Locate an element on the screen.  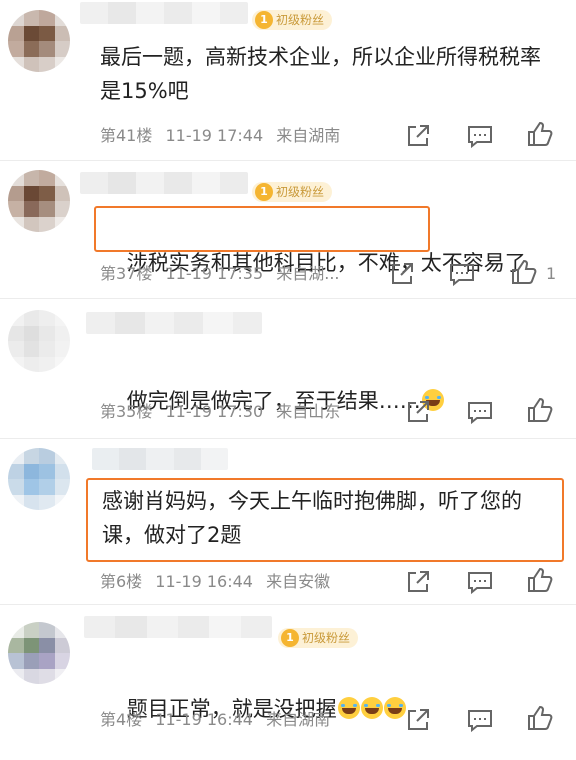
comment-location: 来自山东 is located at coordinates (308, 411).